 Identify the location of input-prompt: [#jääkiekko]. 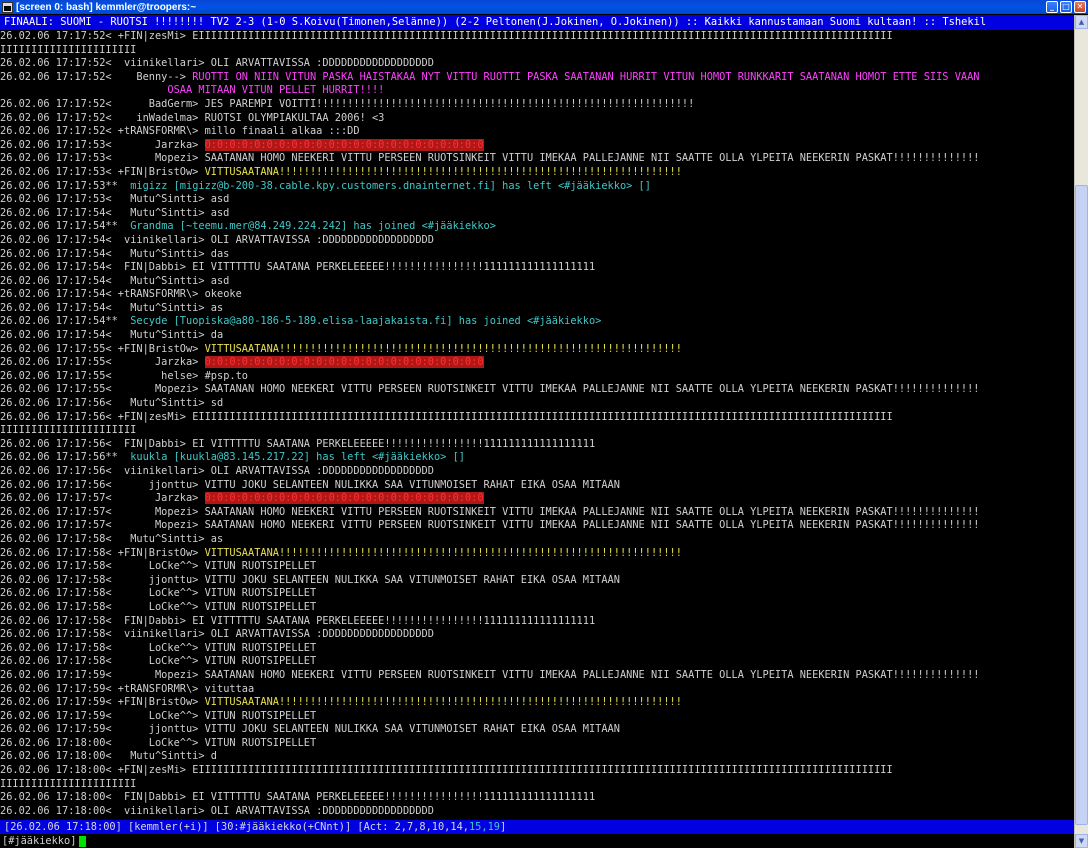
(39, 841).